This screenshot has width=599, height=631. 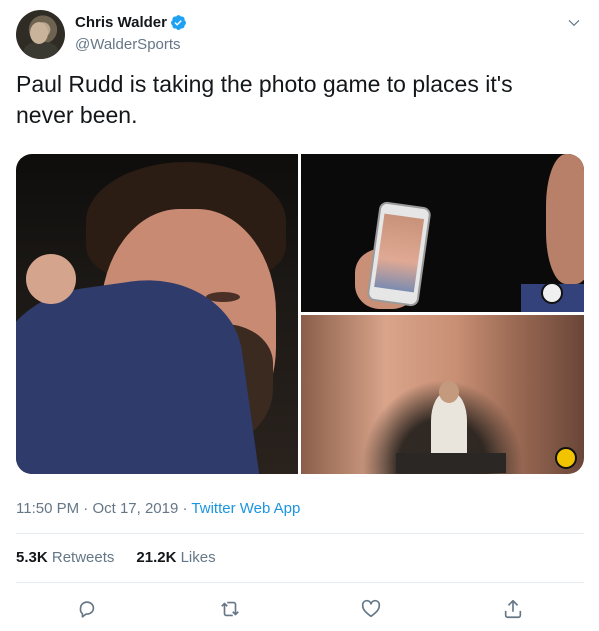 What do you see at coordinates (178, 22) in the screenshot?
I see `verified-badge-icon` at bounding box center [178, 22].